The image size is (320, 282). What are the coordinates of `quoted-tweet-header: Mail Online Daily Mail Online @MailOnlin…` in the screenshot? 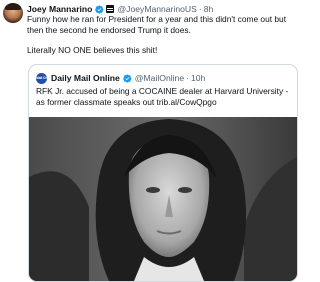 It's located at (163, 78).